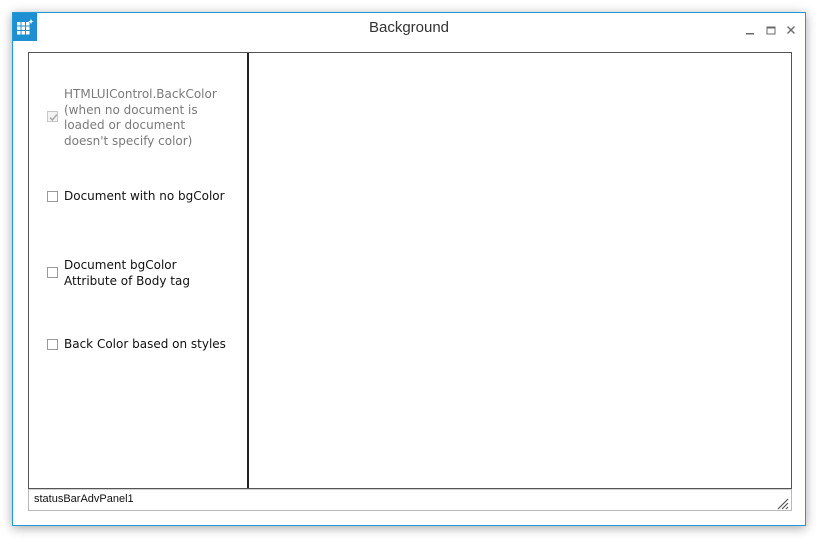  I want to click on styles-label: Back Color based on styles, so click(145, 344).